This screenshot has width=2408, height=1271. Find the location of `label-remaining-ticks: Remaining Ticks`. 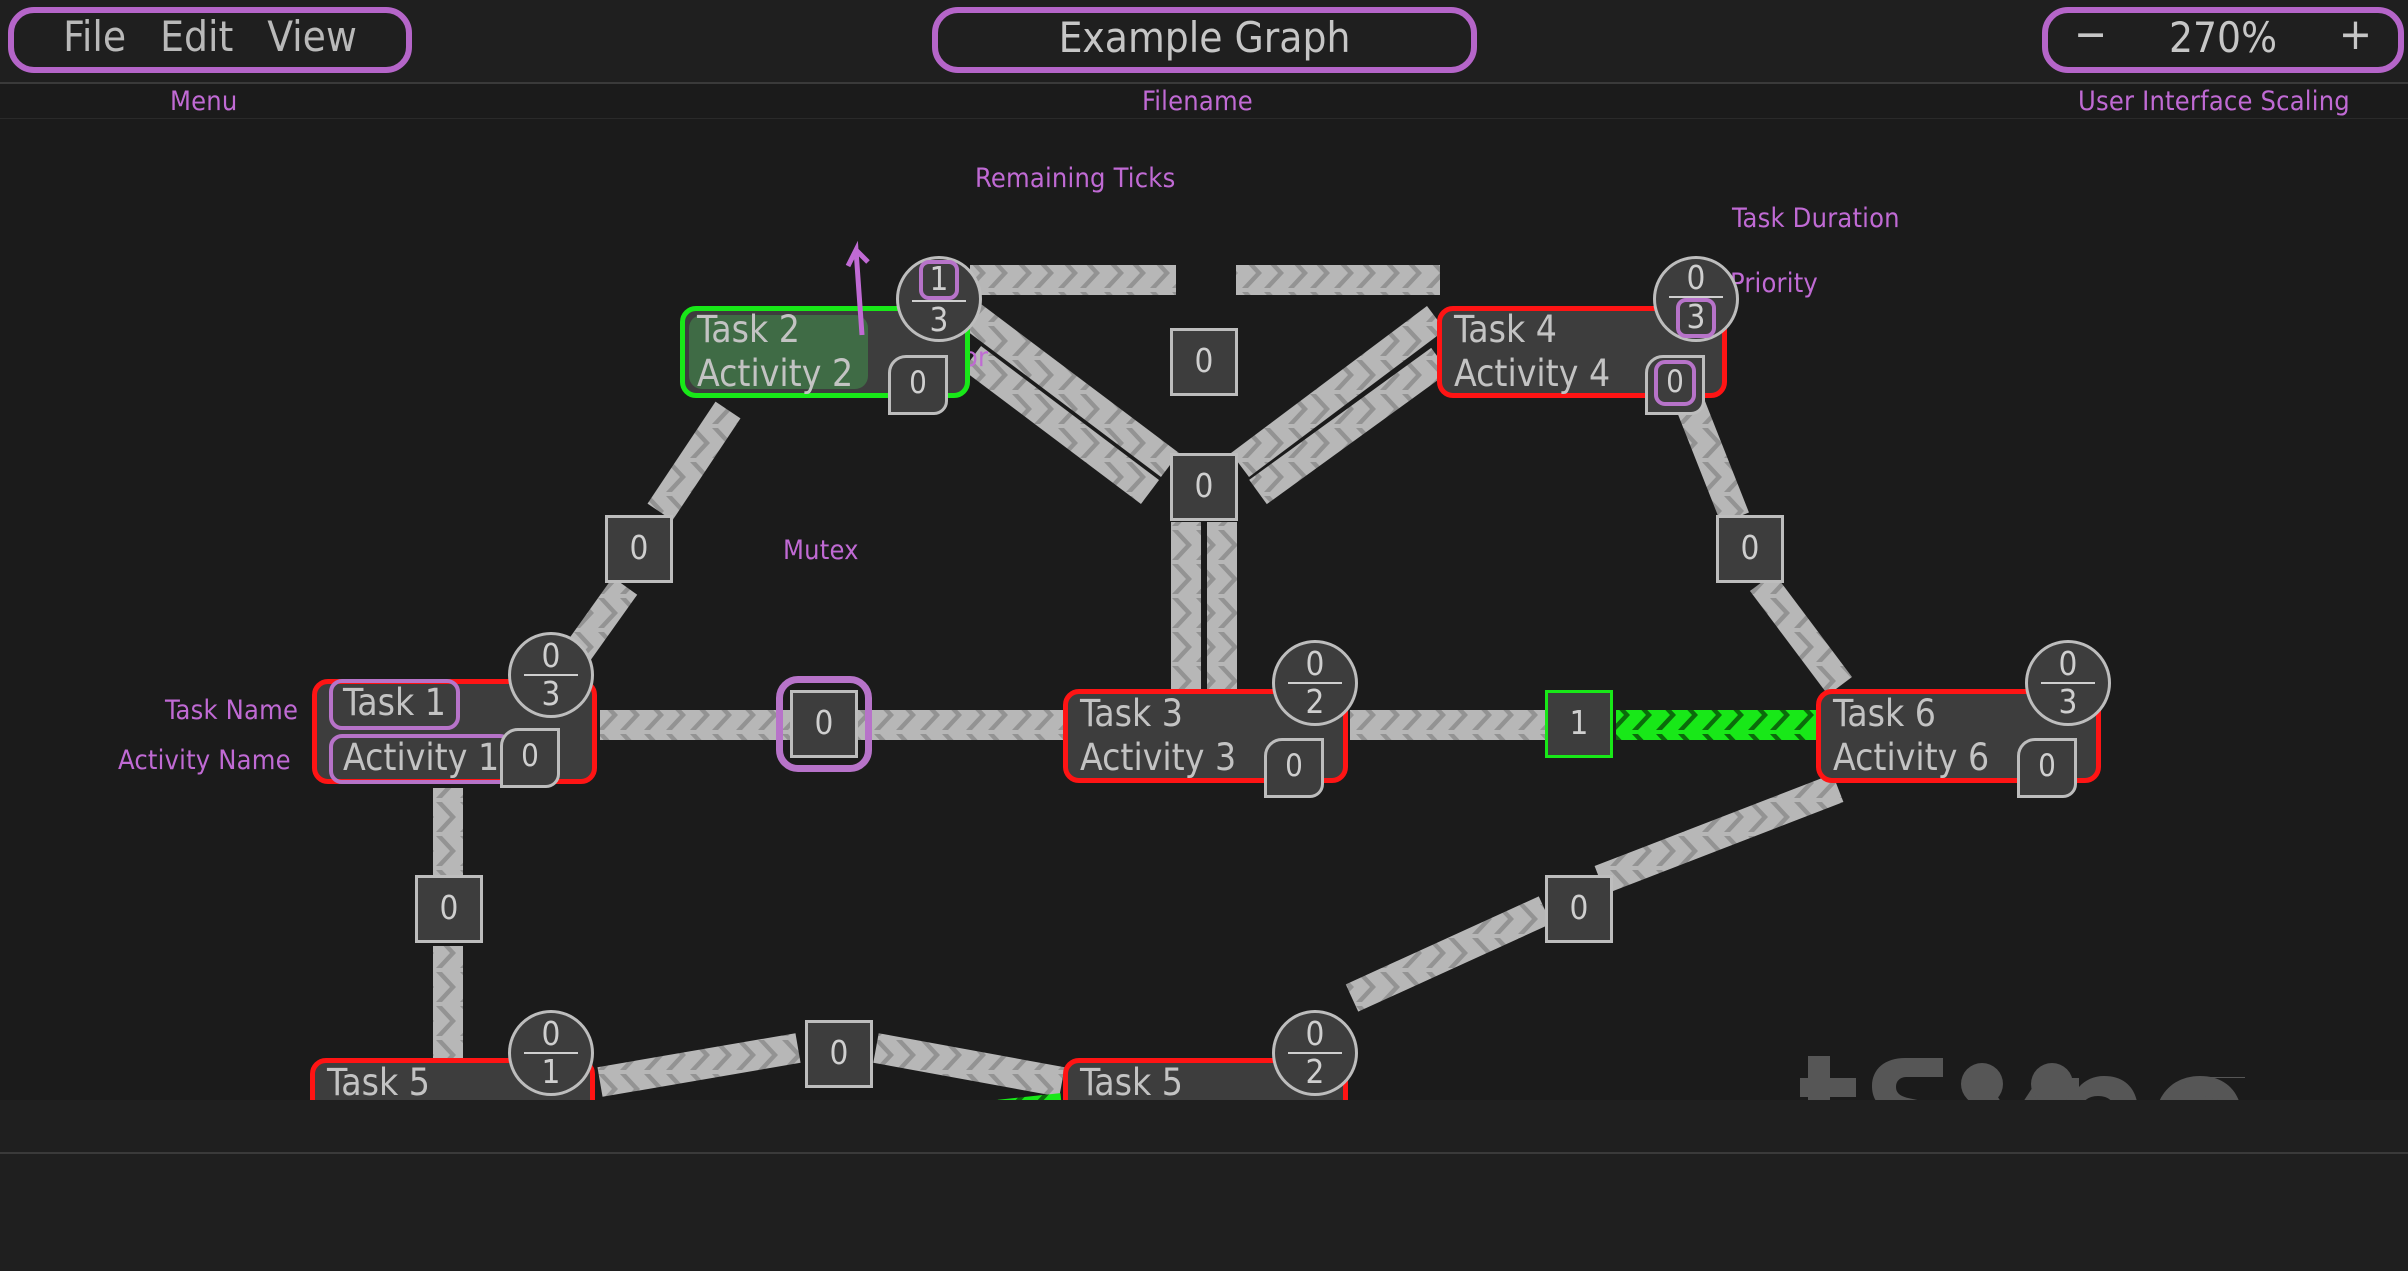

label-remaining-ticks: Remaining Ticks is located at coordinates (1075, 178).